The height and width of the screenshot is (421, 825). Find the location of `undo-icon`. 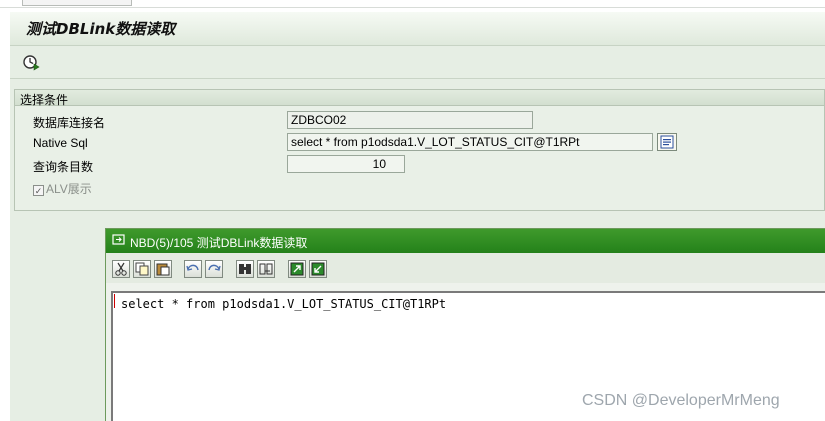

undo-icon is located at coordinates (192, 267).